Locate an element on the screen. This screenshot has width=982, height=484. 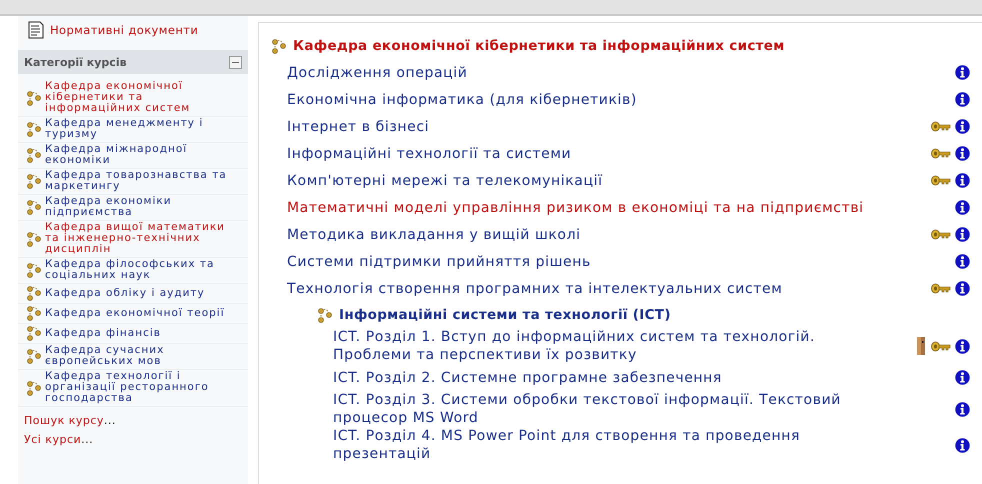
collapse-button is located at coordinates (235, 62).